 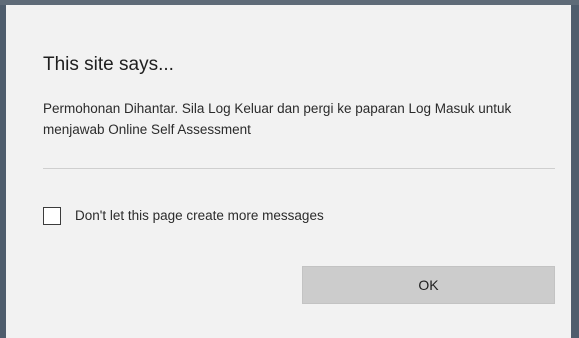 What do you see at coordinates (299, 168) in the screenshot?
I see `divider` at bounding box center [299, 168].